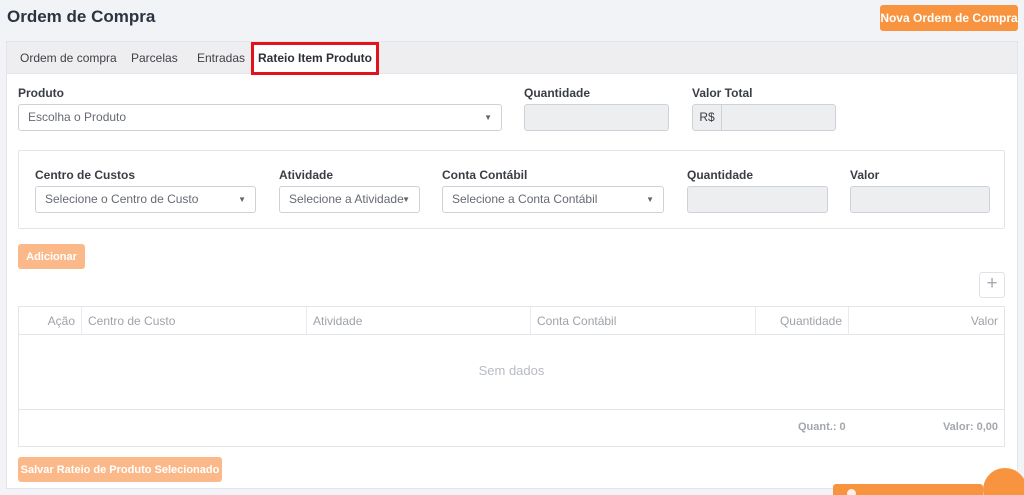 Image resolution: width=1024 pixels, height=495 pixels. Describe the element at coordinates (822, 427) in the screenshot. I see `footer-quantidade-total: Quant.: 0` at that location.